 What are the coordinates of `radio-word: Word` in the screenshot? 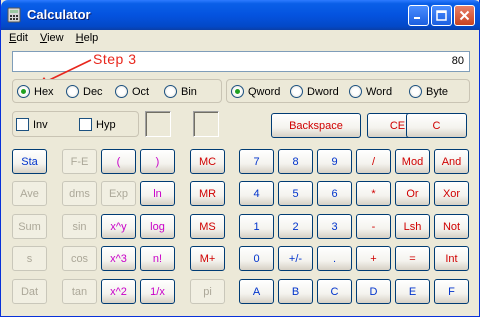 It's located at (370, 91).